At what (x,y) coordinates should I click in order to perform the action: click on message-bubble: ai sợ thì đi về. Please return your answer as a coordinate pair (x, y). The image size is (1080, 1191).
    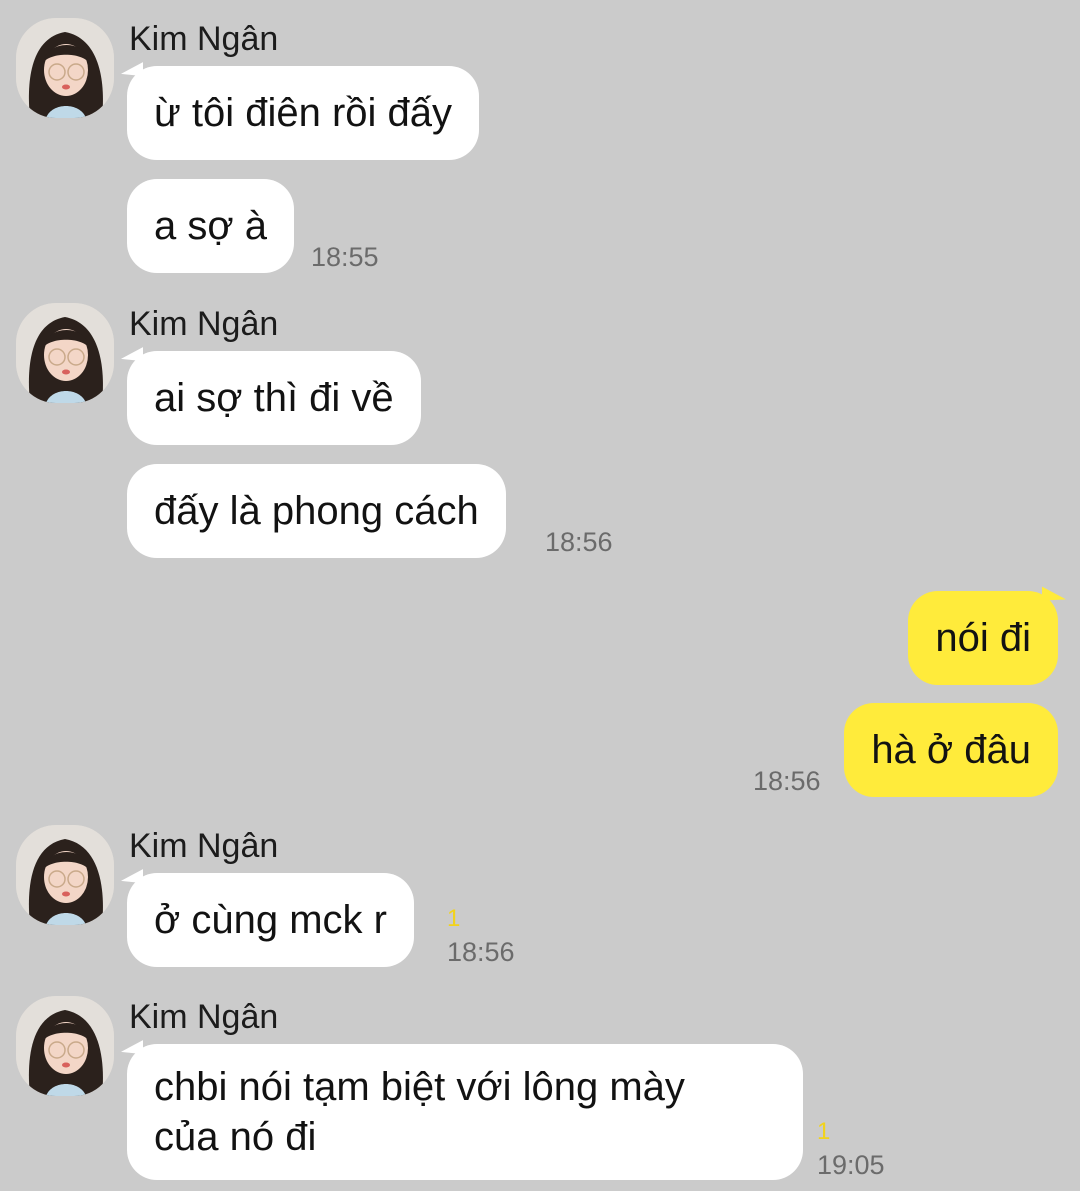
    Looking at the image, I should click on (274, 398).